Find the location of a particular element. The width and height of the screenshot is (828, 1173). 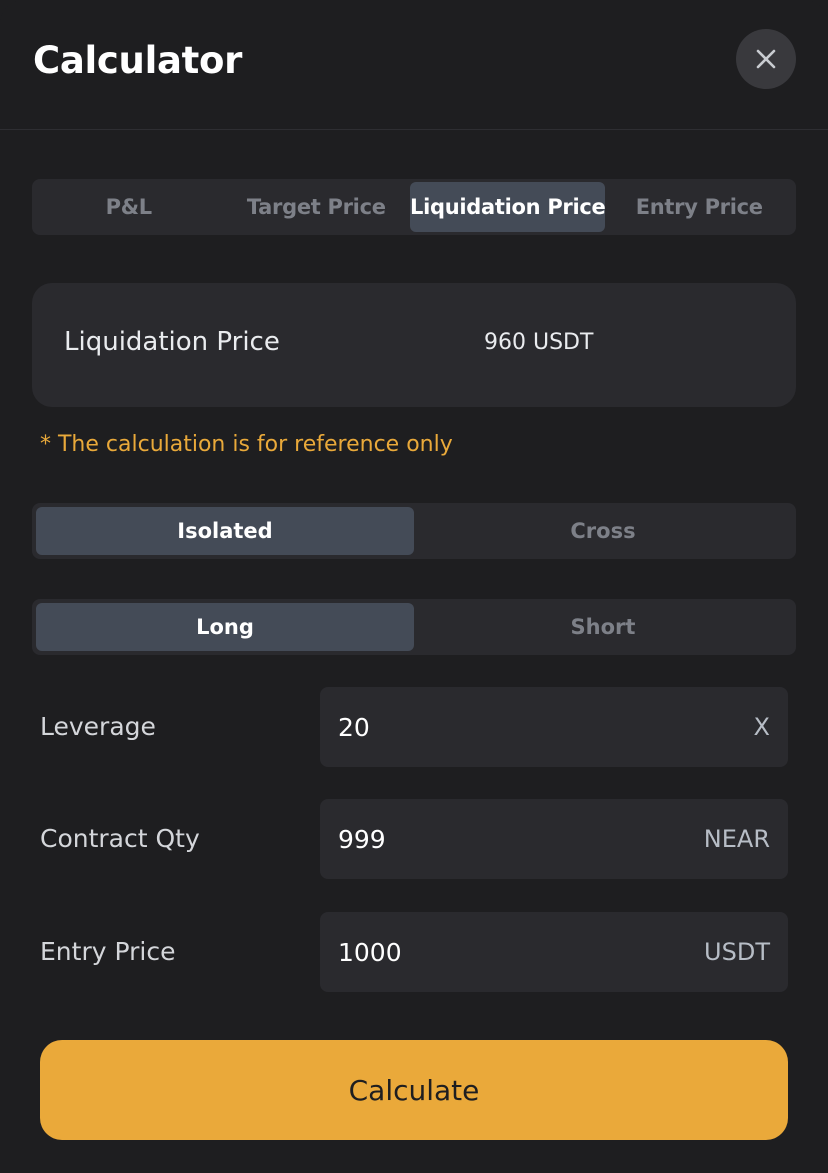

entry-price-label: Entry Price is located at coordinates (108, 951).